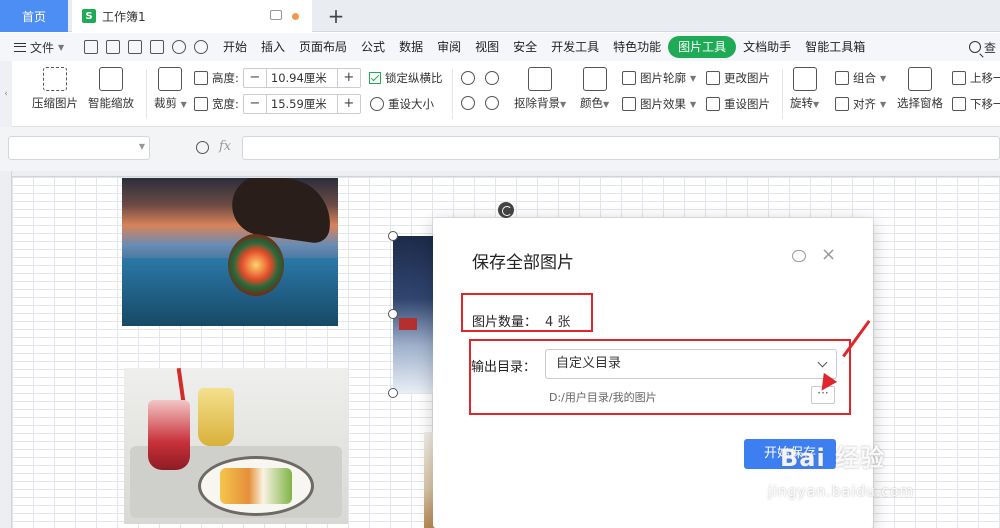 This screenshot has width=1000, height=528. Describe the element at coordinates (702, 47) in the screenshot. I see `menu-item-picture-tools: 图片工具` at that location.